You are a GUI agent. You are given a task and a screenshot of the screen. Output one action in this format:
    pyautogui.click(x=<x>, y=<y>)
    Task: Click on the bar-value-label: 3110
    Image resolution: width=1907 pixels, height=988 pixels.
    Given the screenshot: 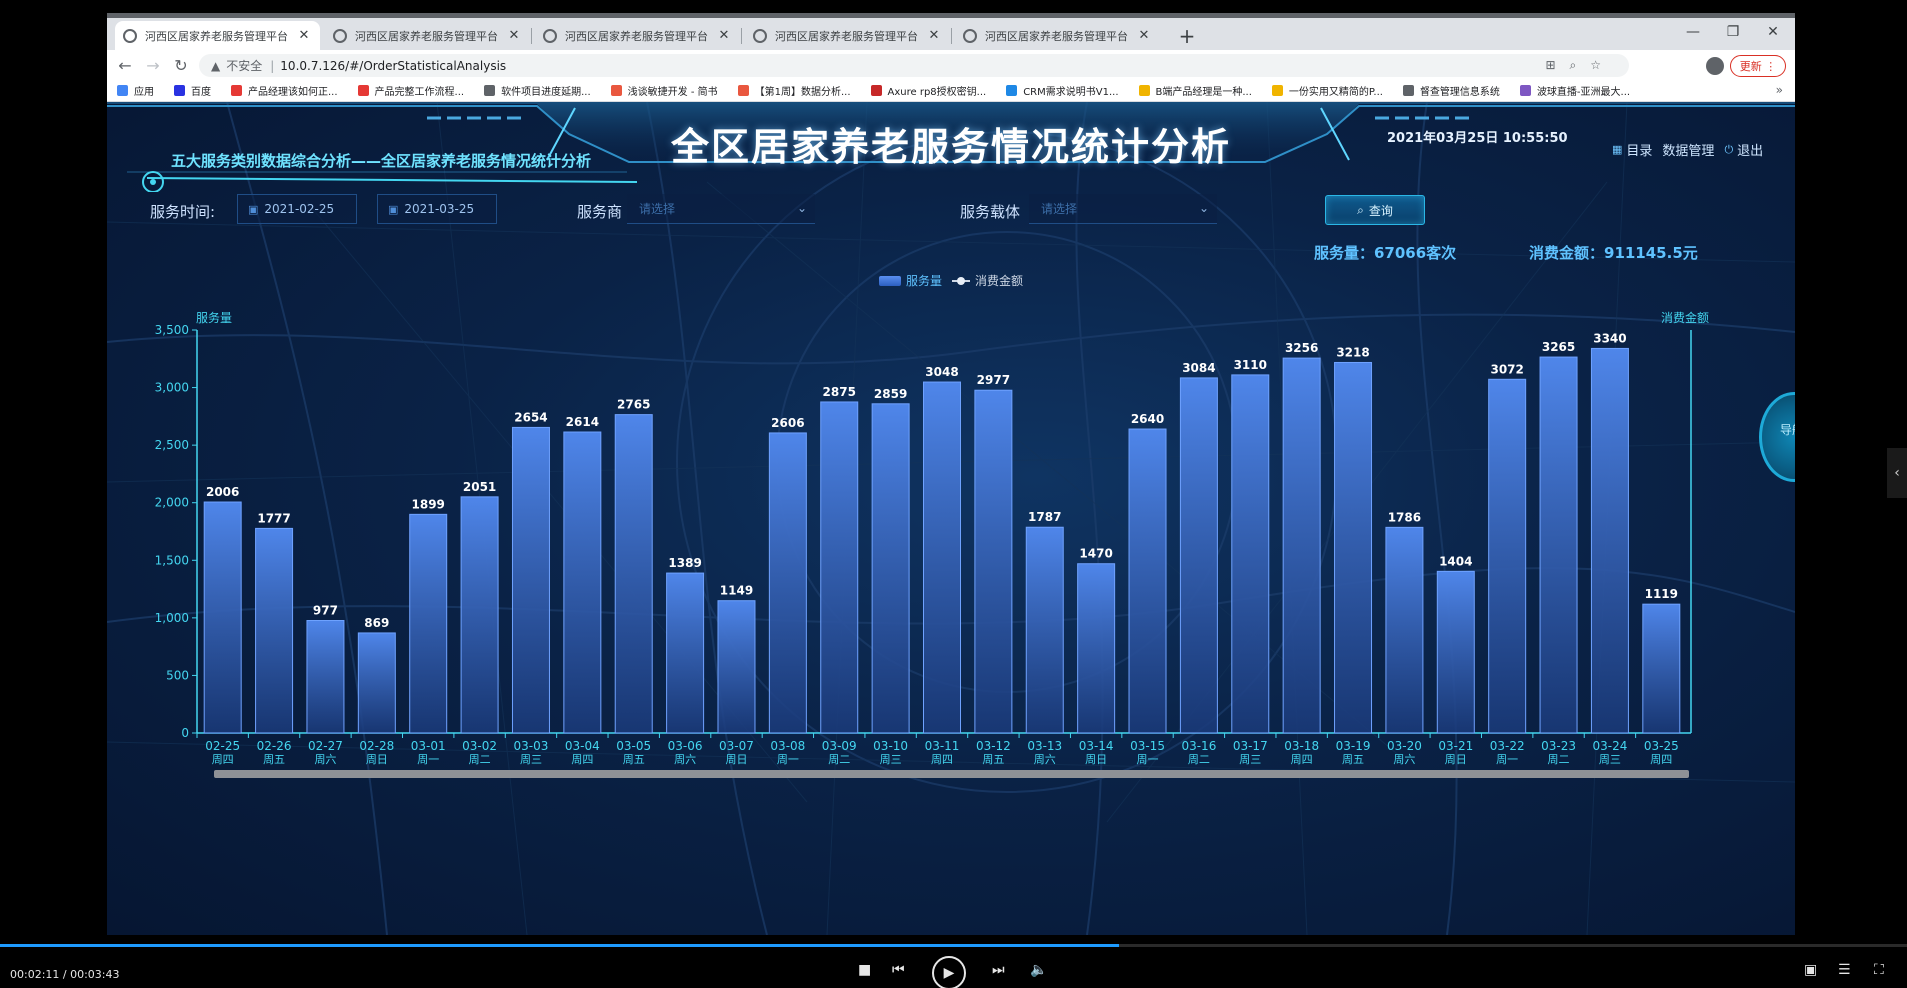 What is the action you would take?
    pyautogui.click(x=1250, y=365)
    